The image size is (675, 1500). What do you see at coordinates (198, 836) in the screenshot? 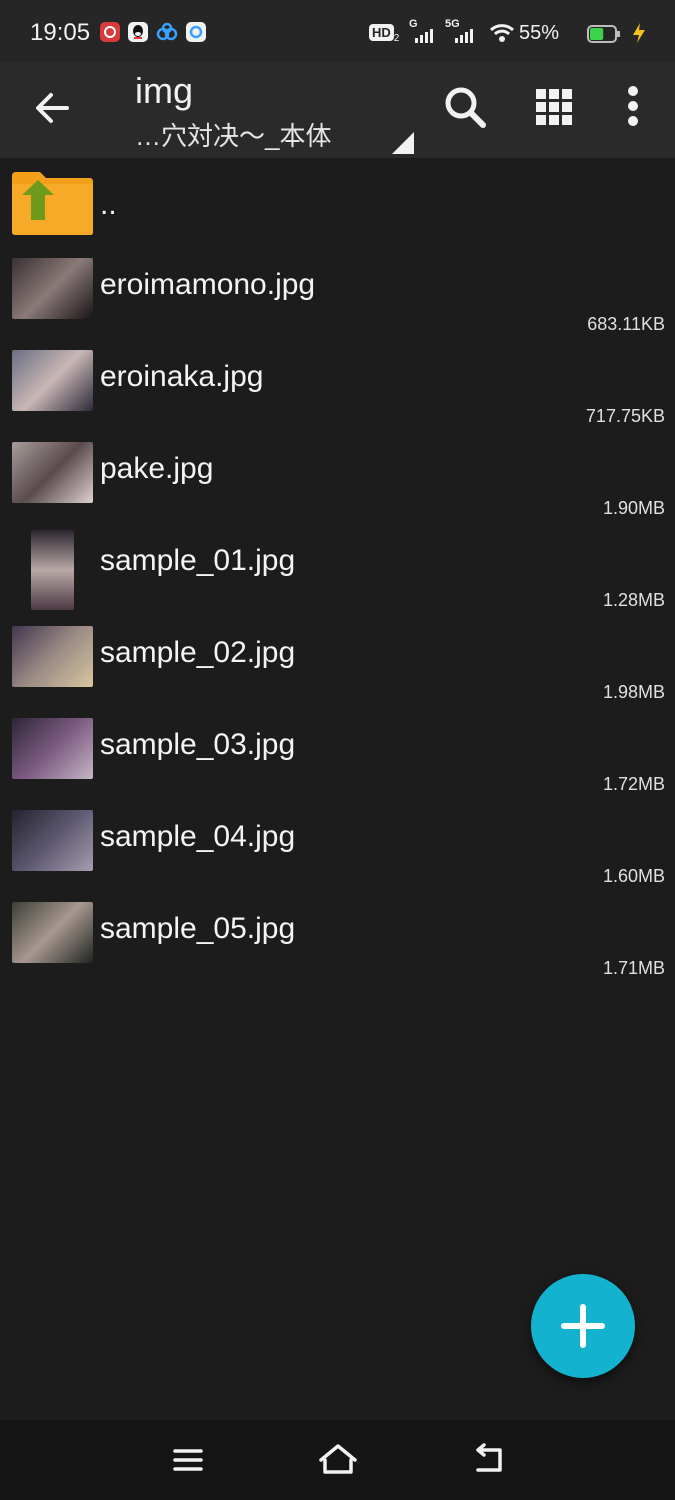
I see `file-name: sample_04.jpg` at bounding box center [198, 836].